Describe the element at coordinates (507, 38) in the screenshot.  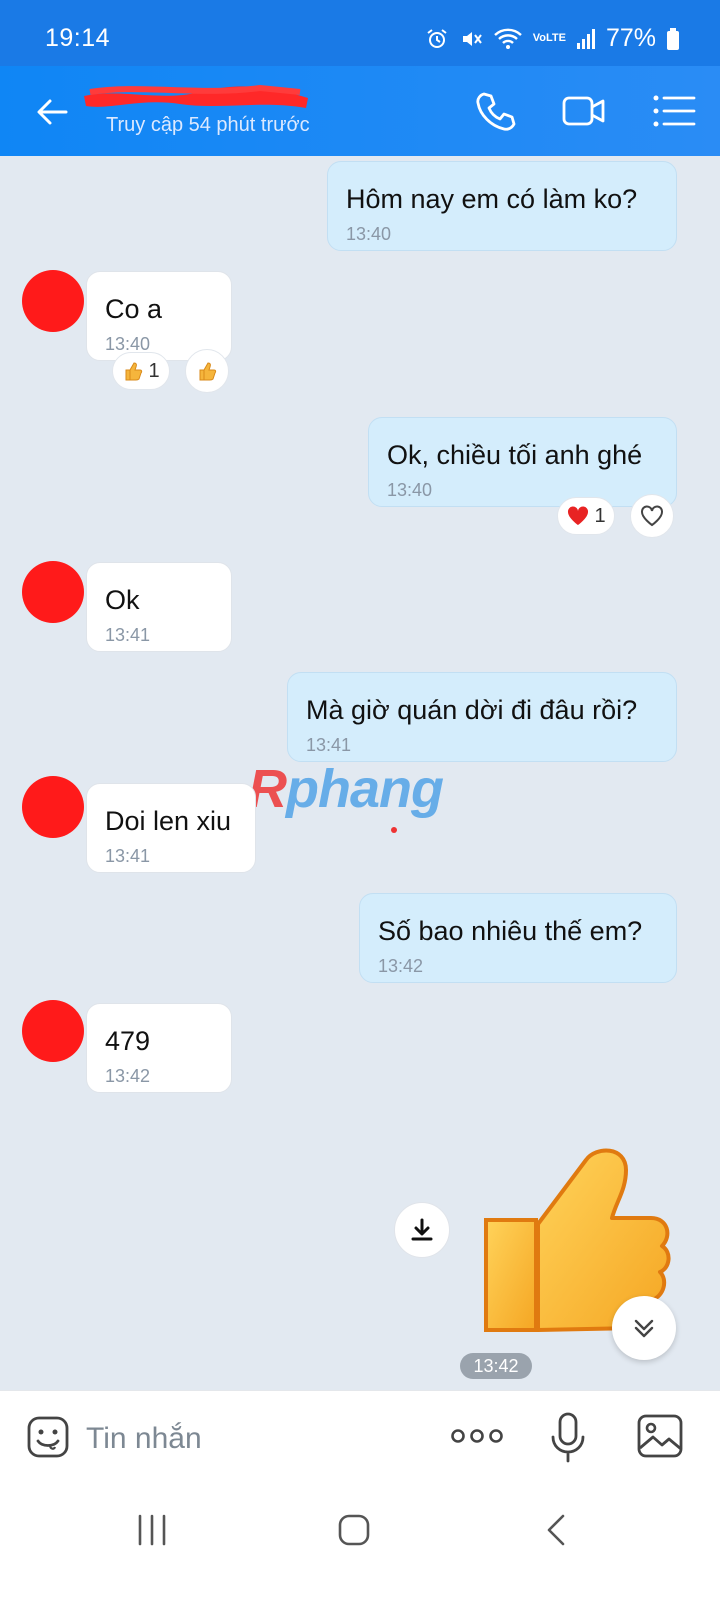
I see `wifi-icon` at that location.